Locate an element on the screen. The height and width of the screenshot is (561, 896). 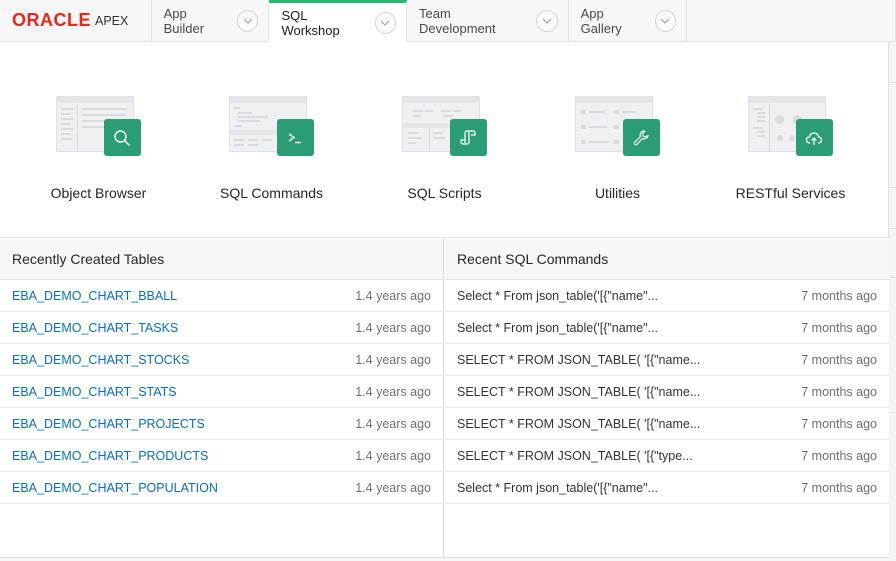
terminal-prompt-icon is located at coordinates (295, 137).